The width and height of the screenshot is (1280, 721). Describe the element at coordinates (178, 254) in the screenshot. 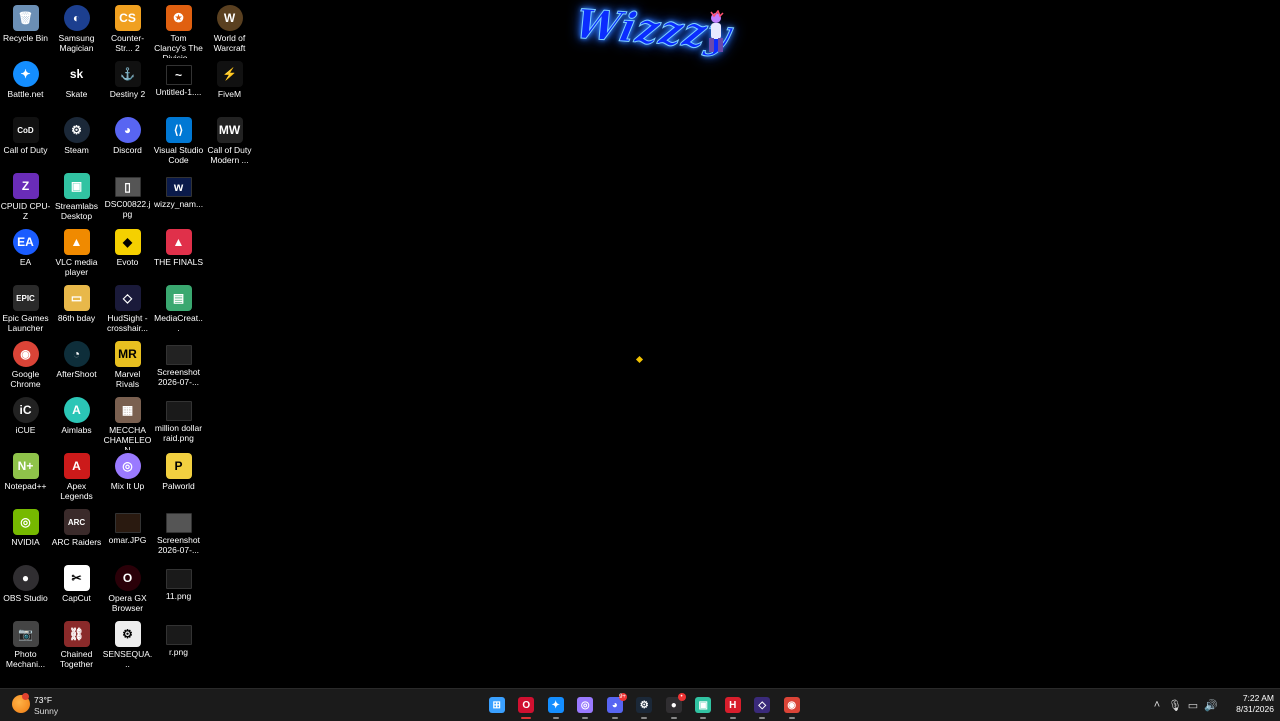

I see `desktop-icon: ▲ THE FINALS` at that location.